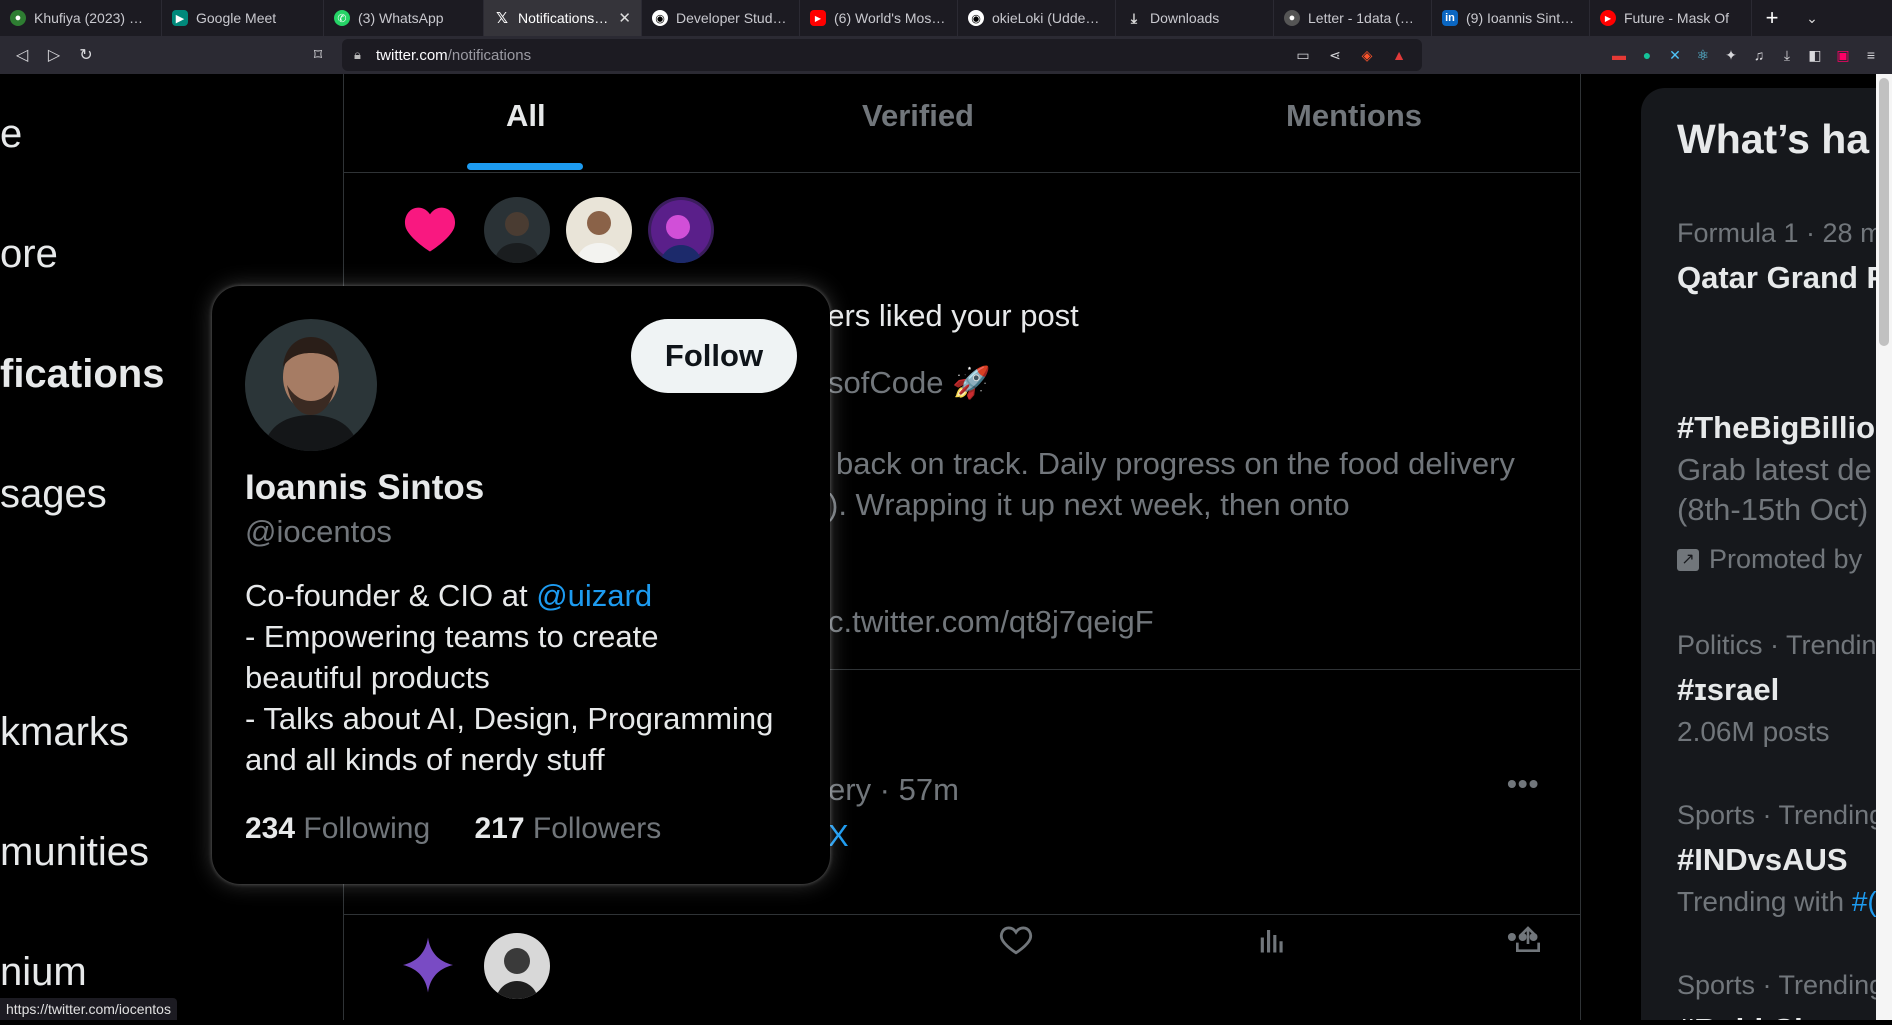 The image size is (1892, 1025). What do you see at coordinates (721, 18) in the screenshot?
I see `browser-tab: ◉ Developer Student C` at bounding box center [721, 18].